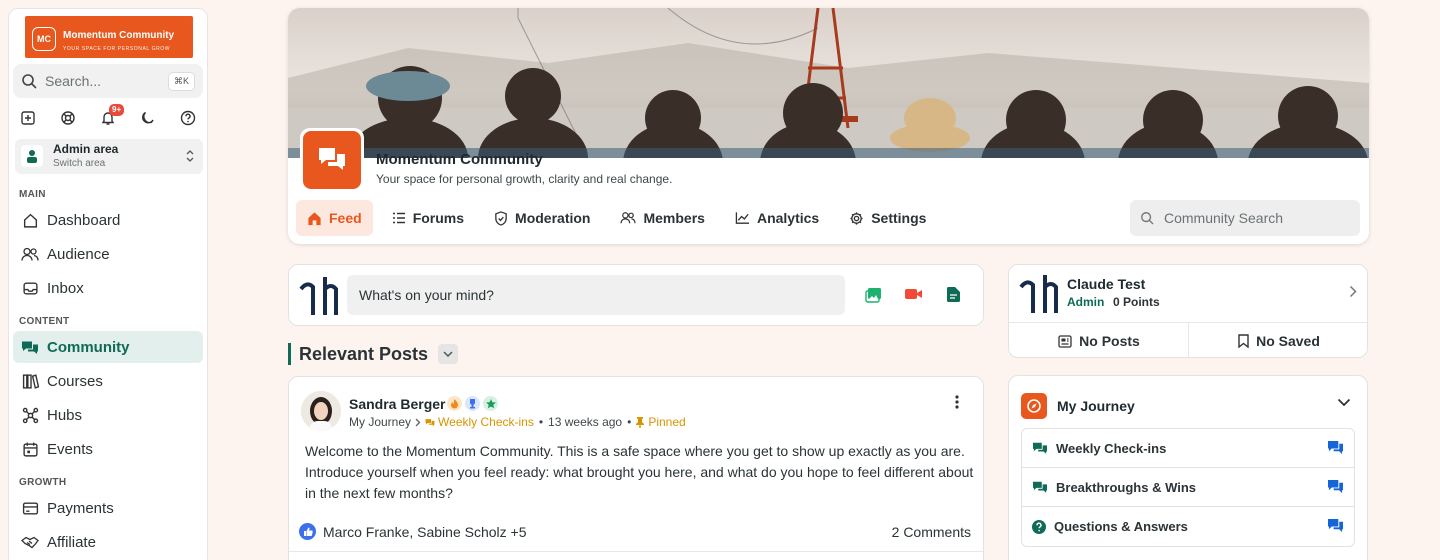  Describe the element at coordinates (887, 218) in the screenshot. I see `tab-settings: Settings` at that location.